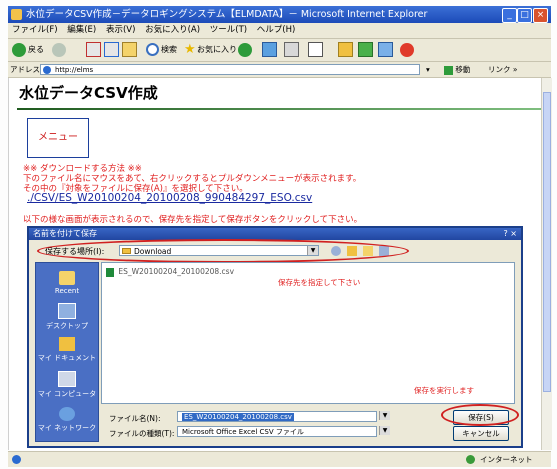  What do you see at coordinates (190, 49) in the screenshot?
I see `star-icon: ★` at bounding box center [190, 49].